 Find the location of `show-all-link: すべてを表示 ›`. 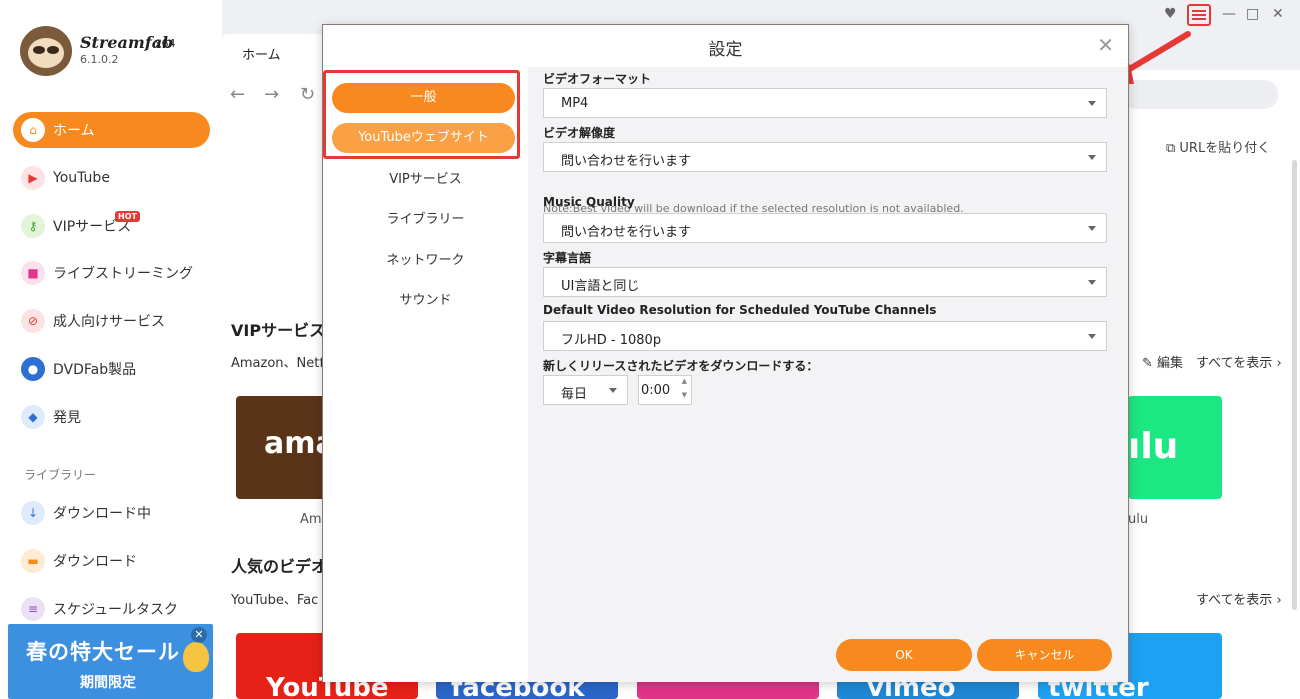

show-all-link: すべてを表示 › is located at coordinates (1239, 361).